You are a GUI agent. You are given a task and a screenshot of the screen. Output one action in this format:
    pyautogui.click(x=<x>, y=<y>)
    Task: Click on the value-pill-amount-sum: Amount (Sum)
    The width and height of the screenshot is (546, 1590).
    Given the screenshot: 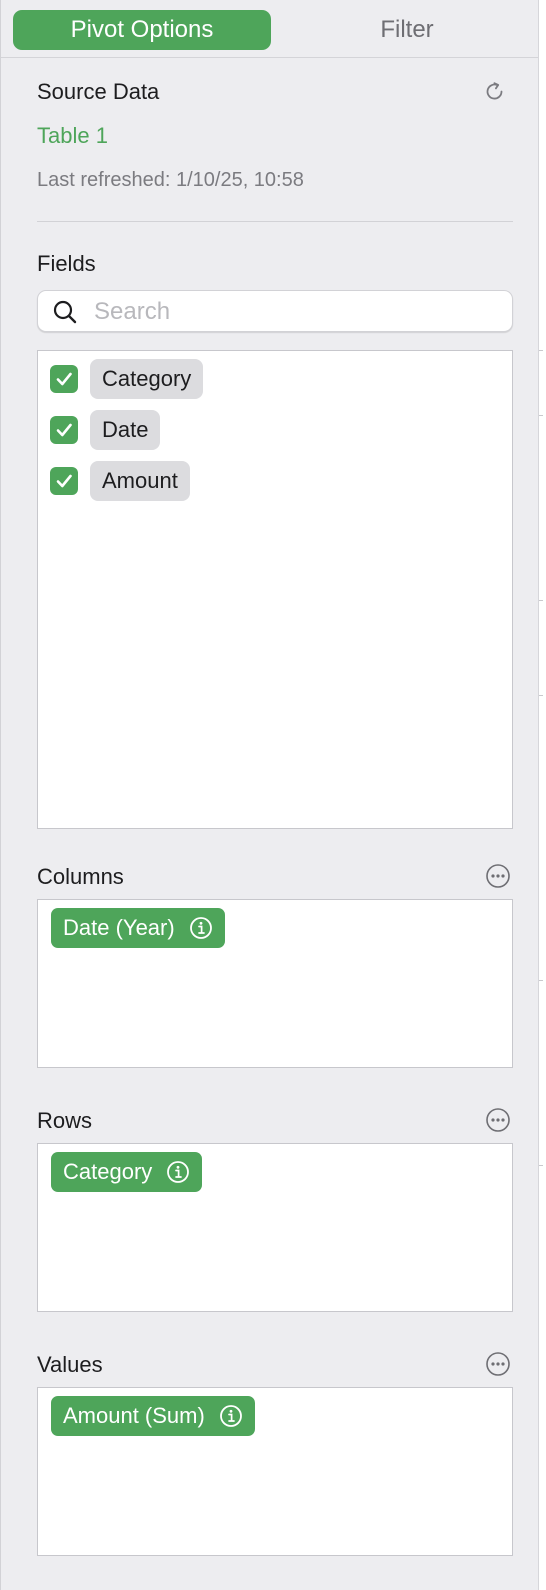 What is the action you would take?
    pyautogui.click(x=153, y=1416)
    